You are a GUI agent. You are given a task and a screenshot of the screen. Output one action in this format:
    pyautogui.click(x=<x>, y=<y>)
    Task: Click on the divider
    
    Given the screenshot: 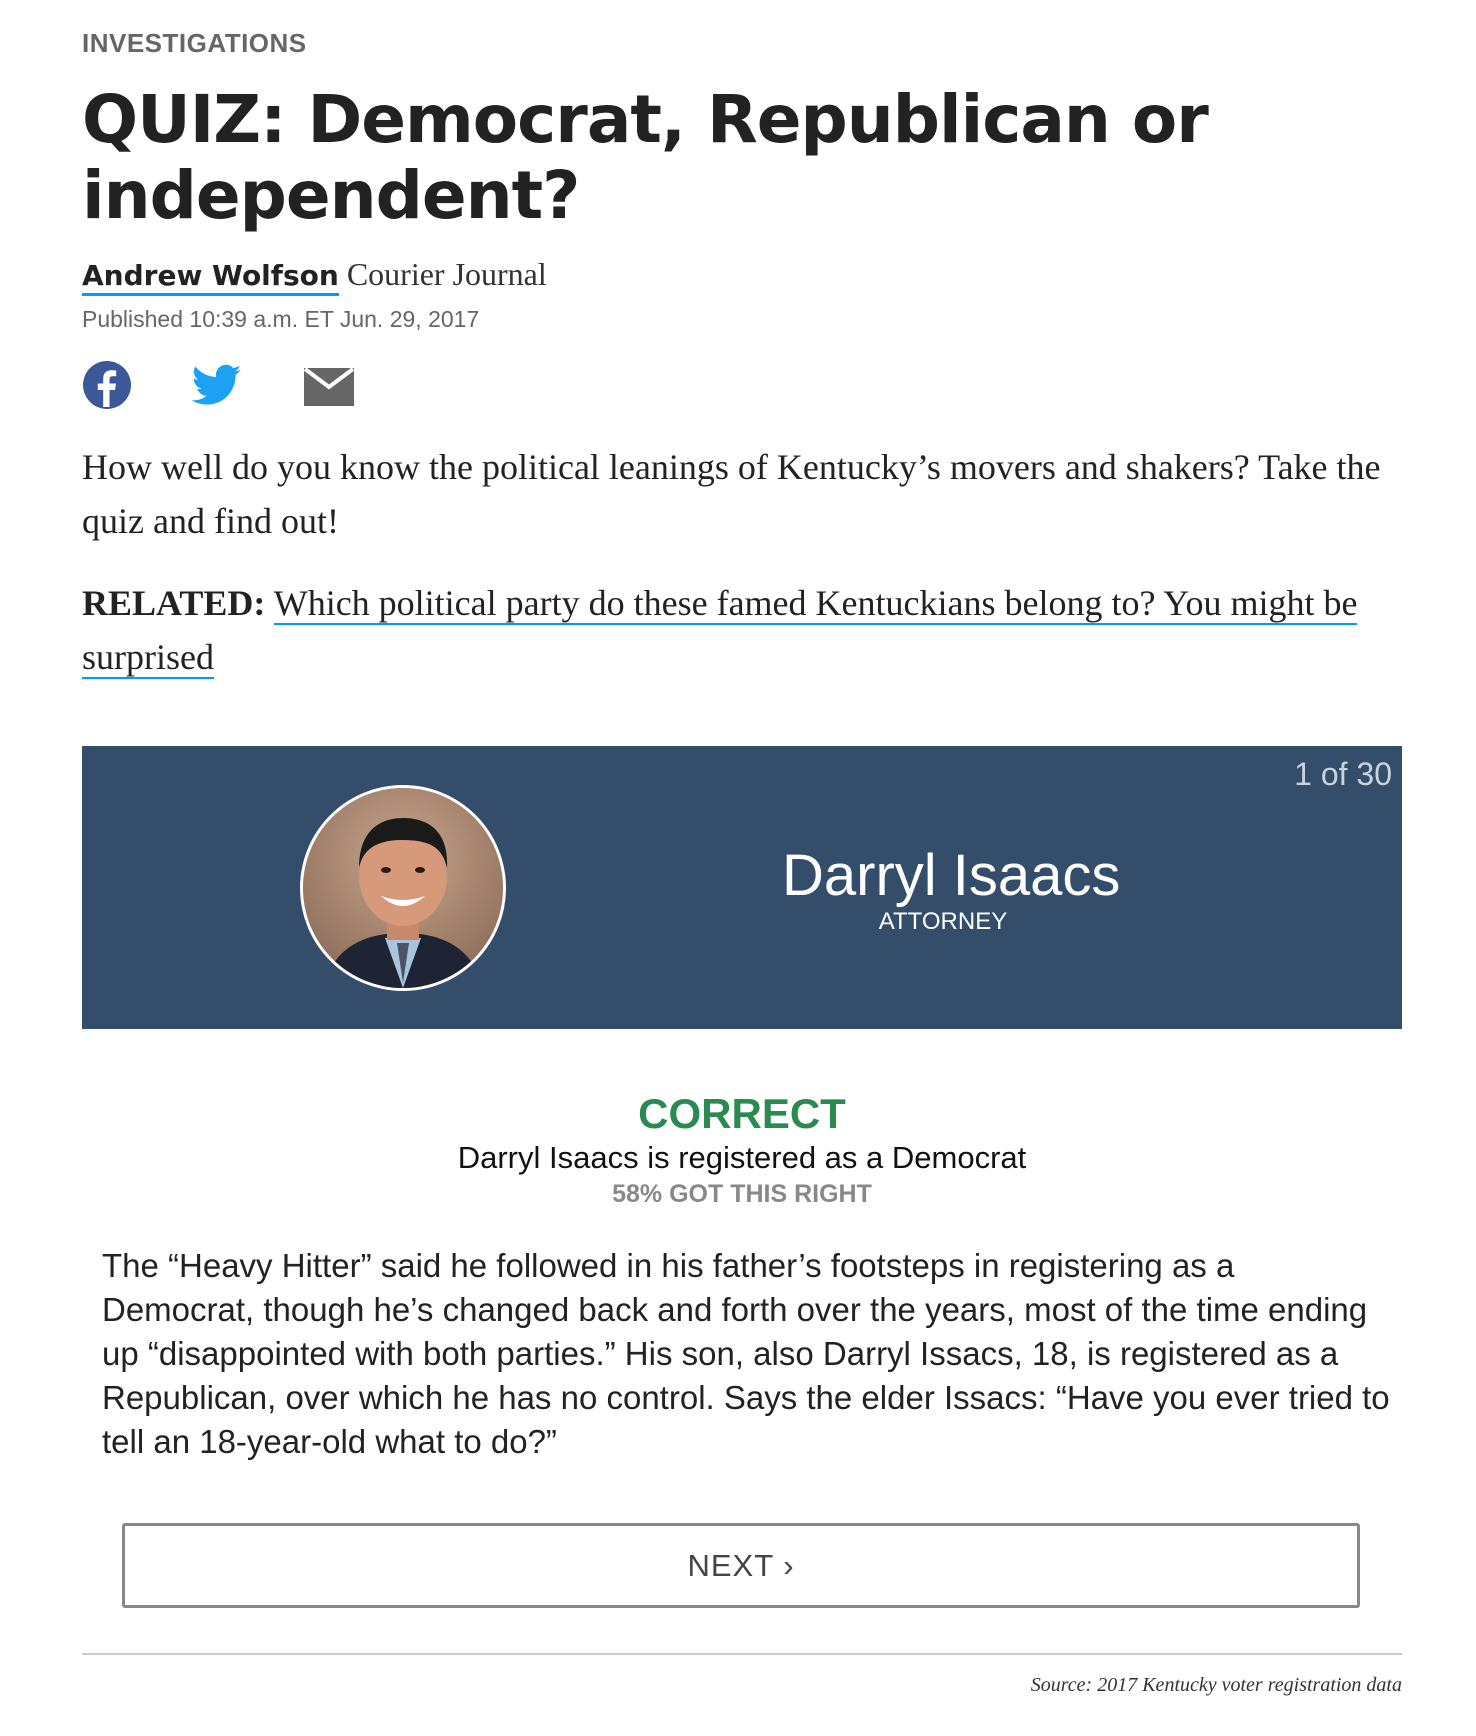 What is the action you would take?
    pyautogui.click(x=742, y=1654)
    